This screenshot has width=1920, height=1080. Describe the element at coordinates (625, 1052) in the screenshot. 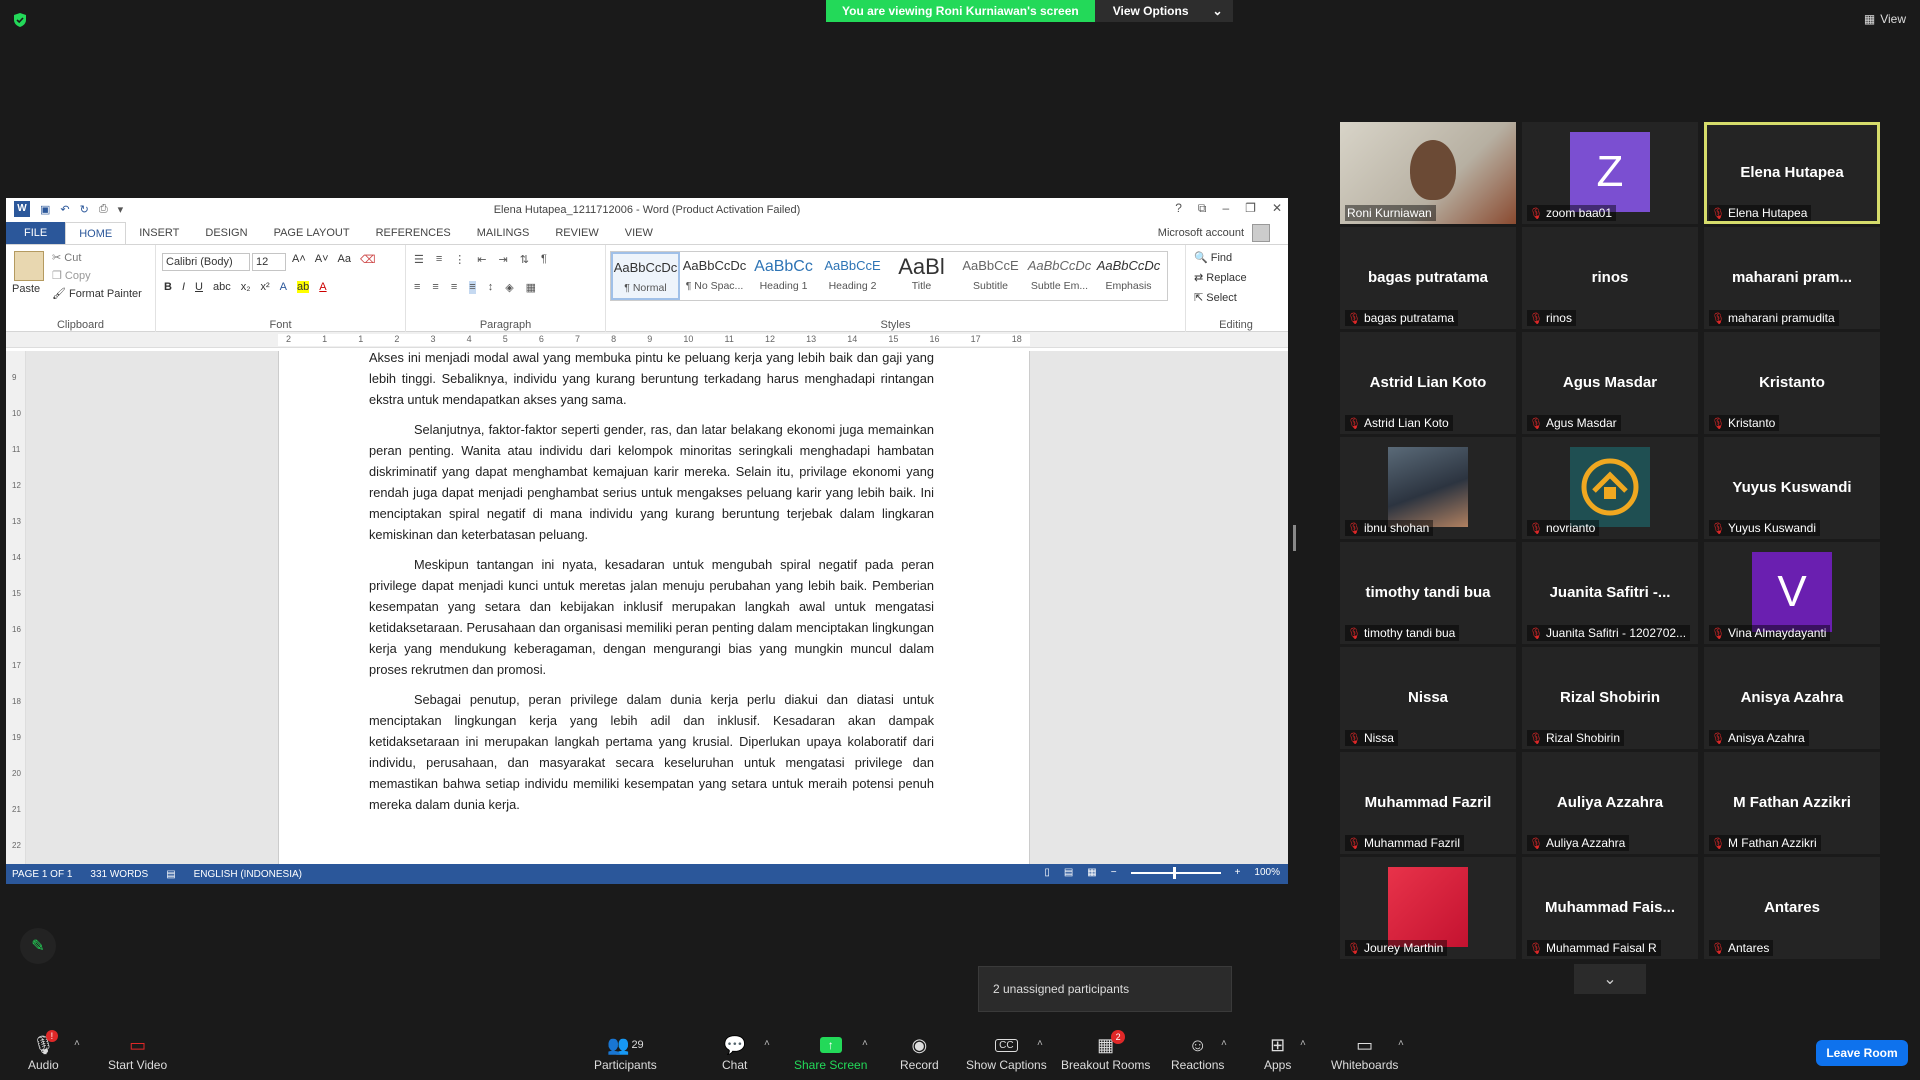

I see `participants-button: 👥 29 Participants` at that location.